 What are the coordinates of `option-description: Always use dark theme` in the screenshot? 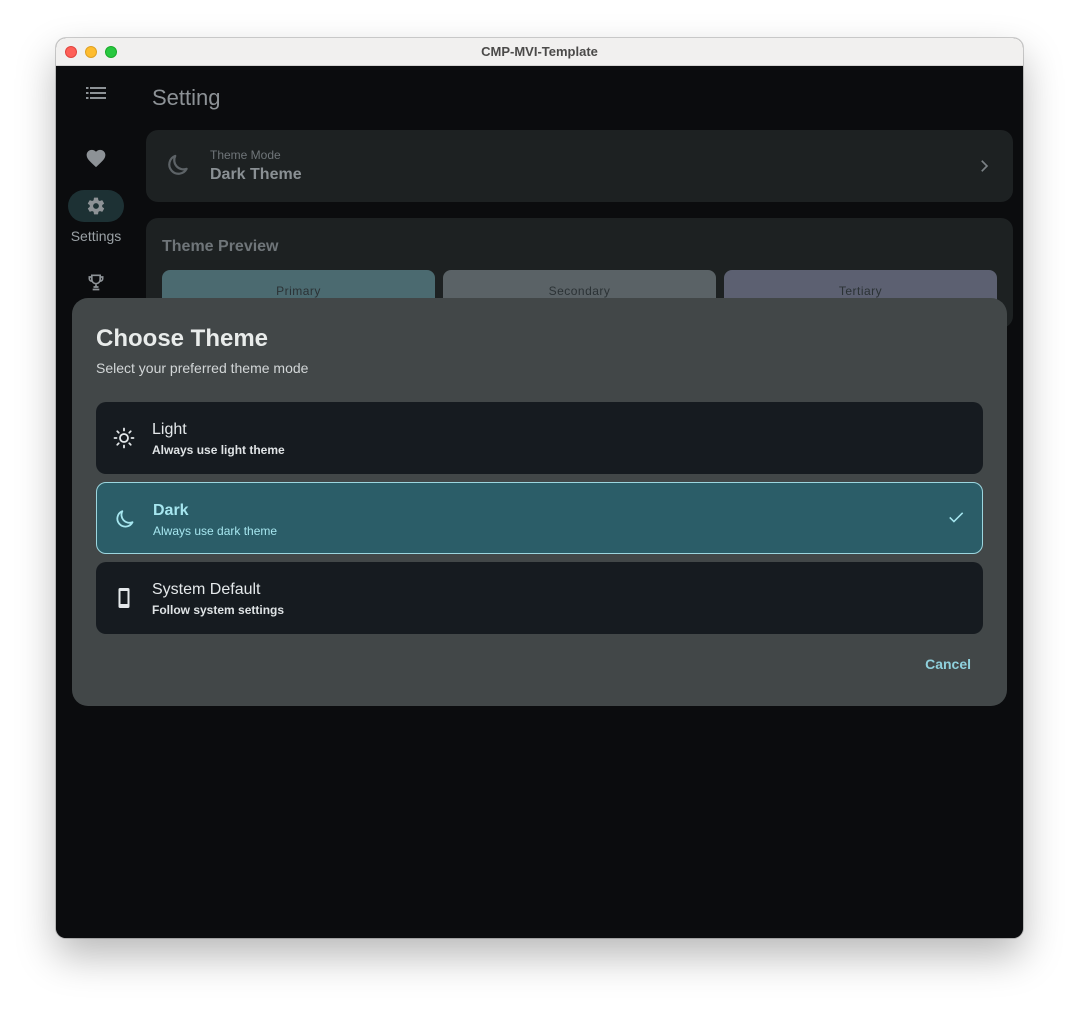 It's located at (215, 531).